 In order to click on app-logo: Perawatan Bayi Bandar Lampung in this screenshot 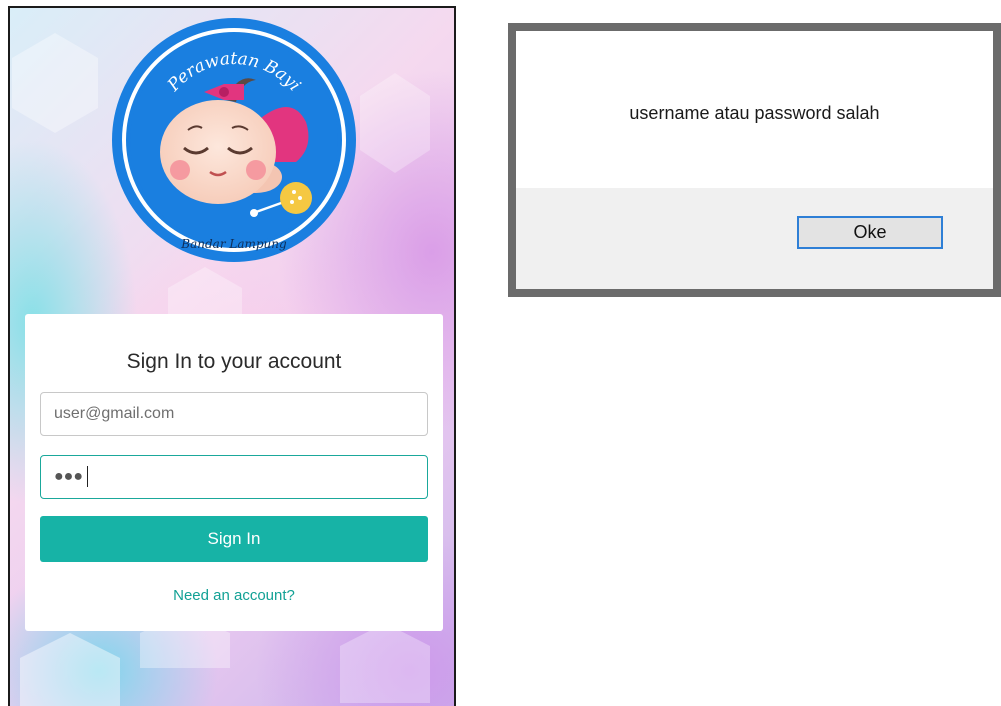, I will do `click(234, 140)`.